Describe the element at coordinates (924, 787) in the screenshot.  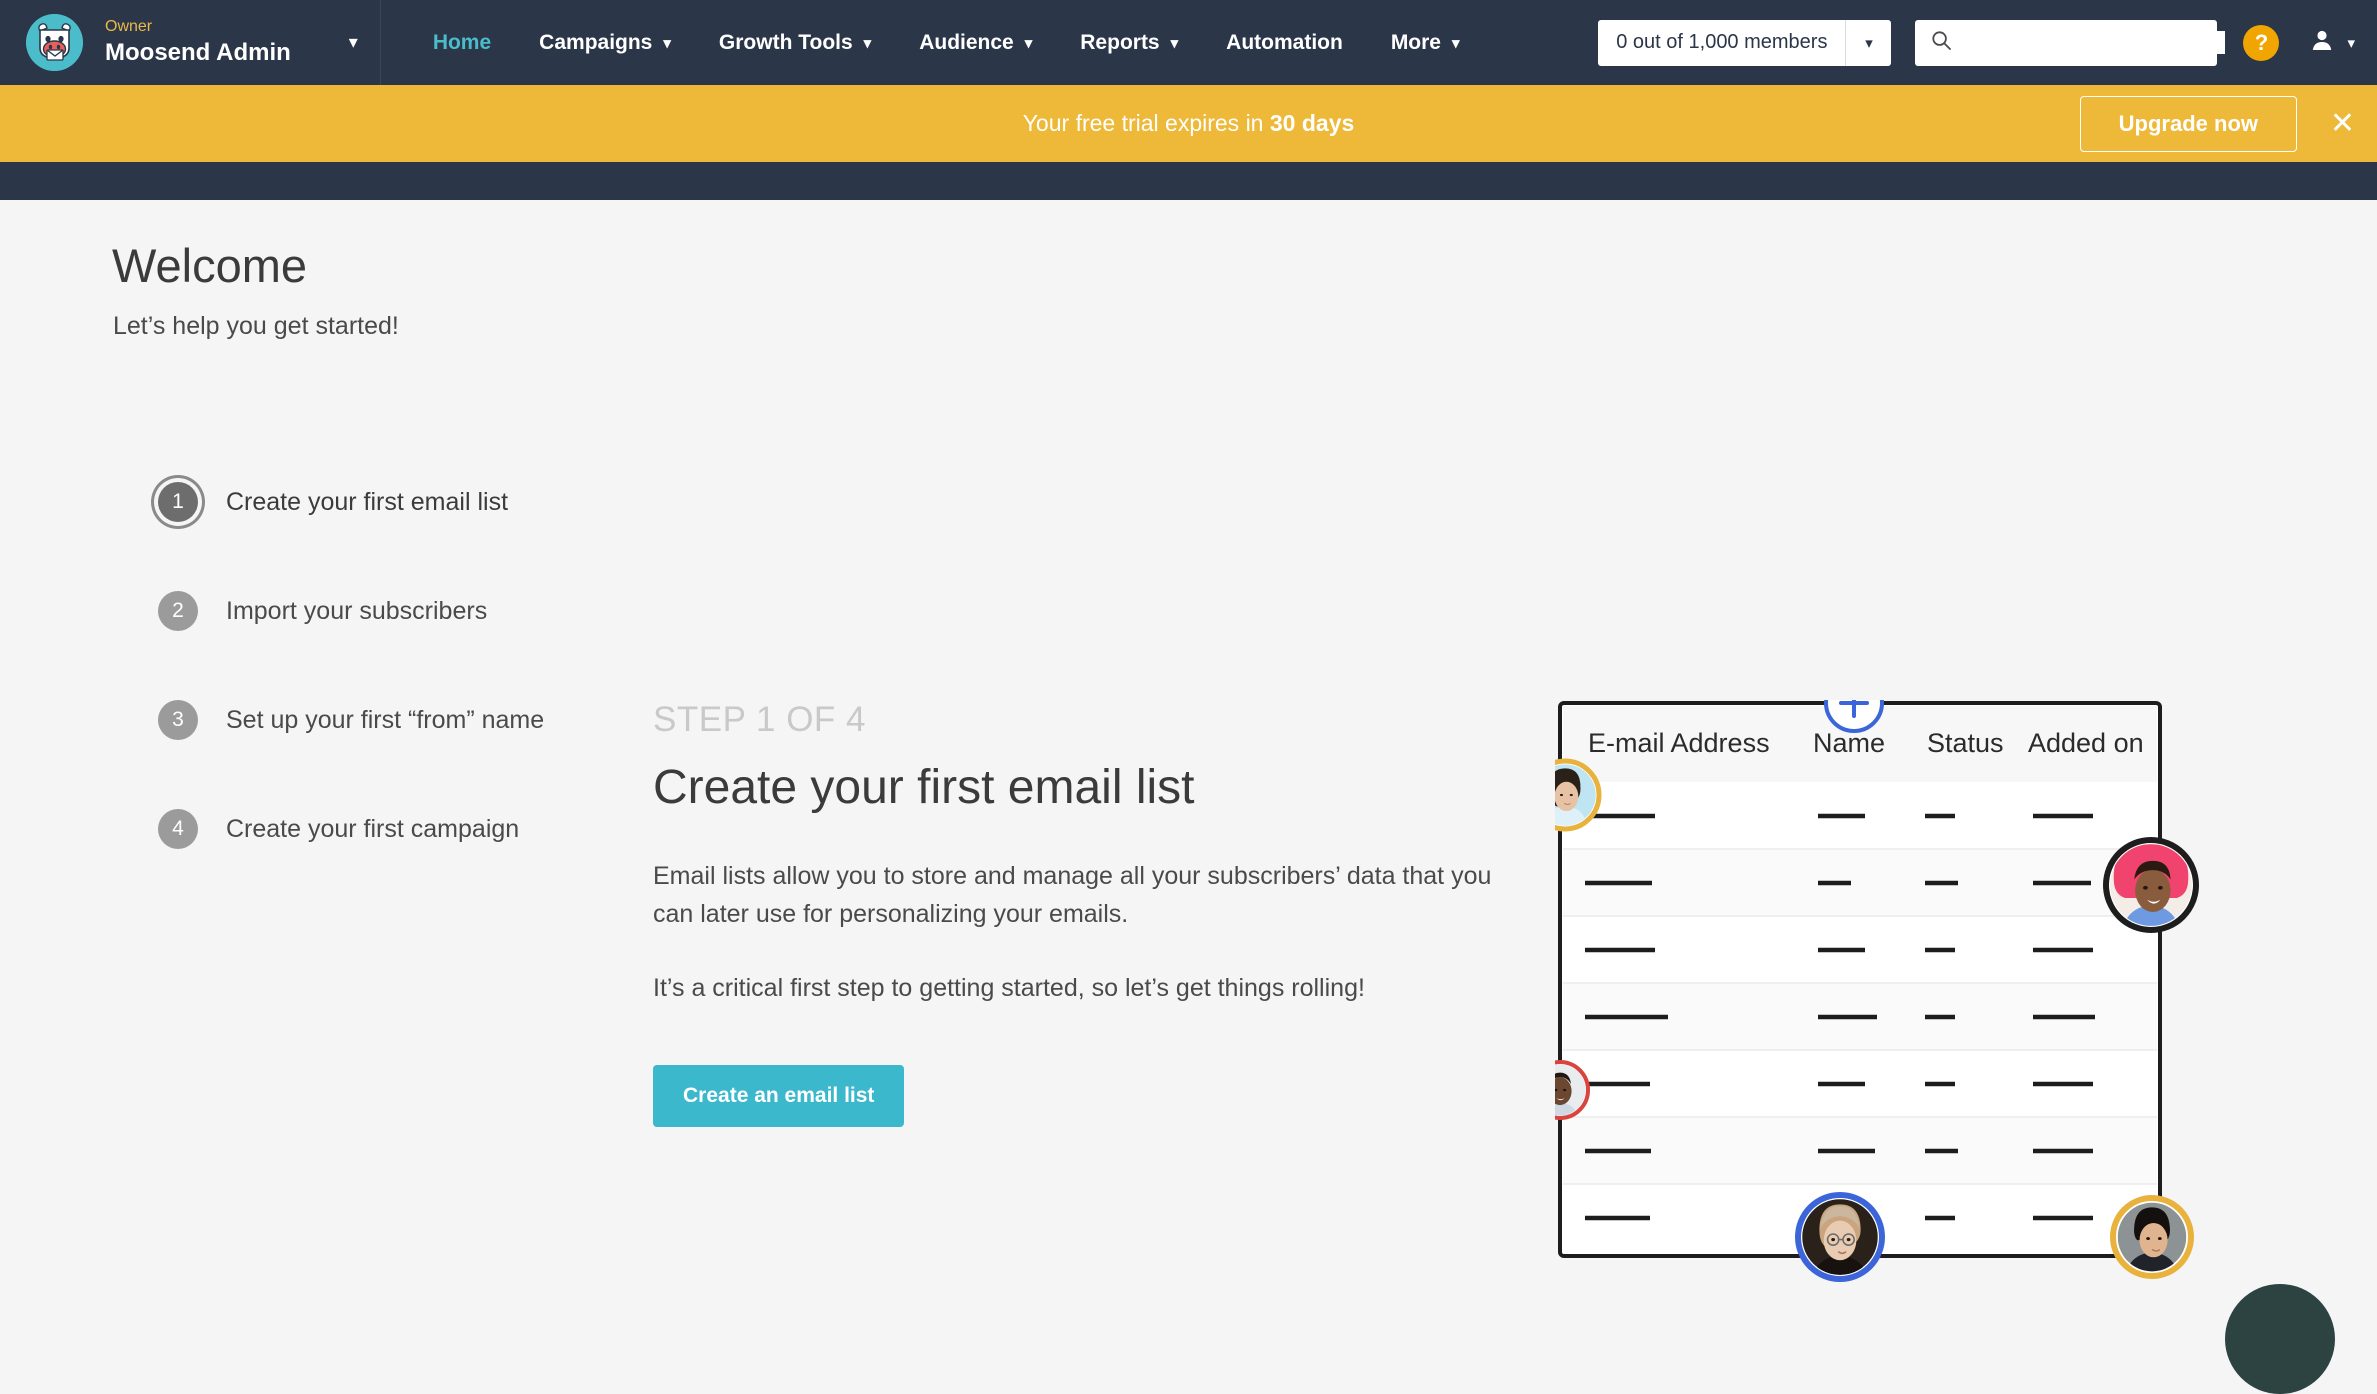
I see `step-detail-title: Create your first email list` at that location.